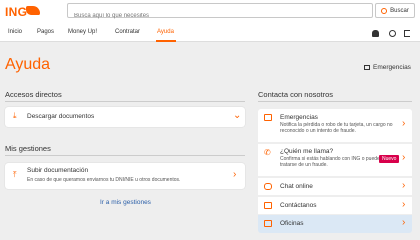 The width and height of the screenshot is (420, 240). I want to click on chevron-down-icon: ⌄, so click(237, 115).